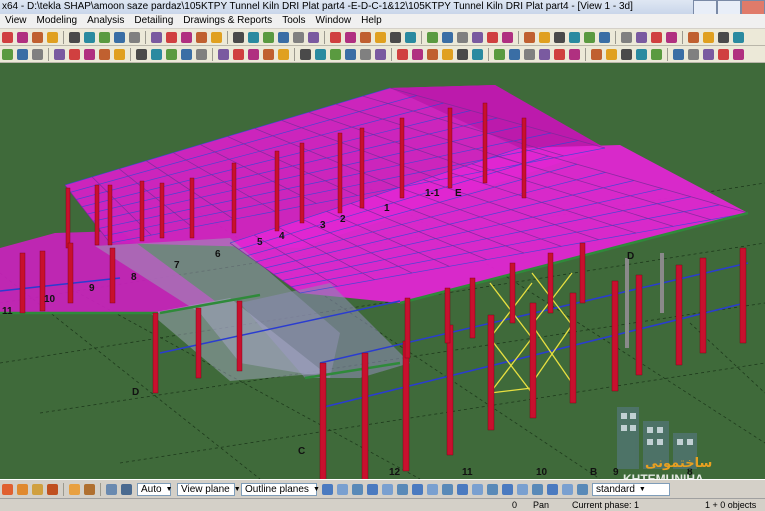  Describe the element at coordinates (111, 489) in the screenshot. I see `view-icon` at that location.